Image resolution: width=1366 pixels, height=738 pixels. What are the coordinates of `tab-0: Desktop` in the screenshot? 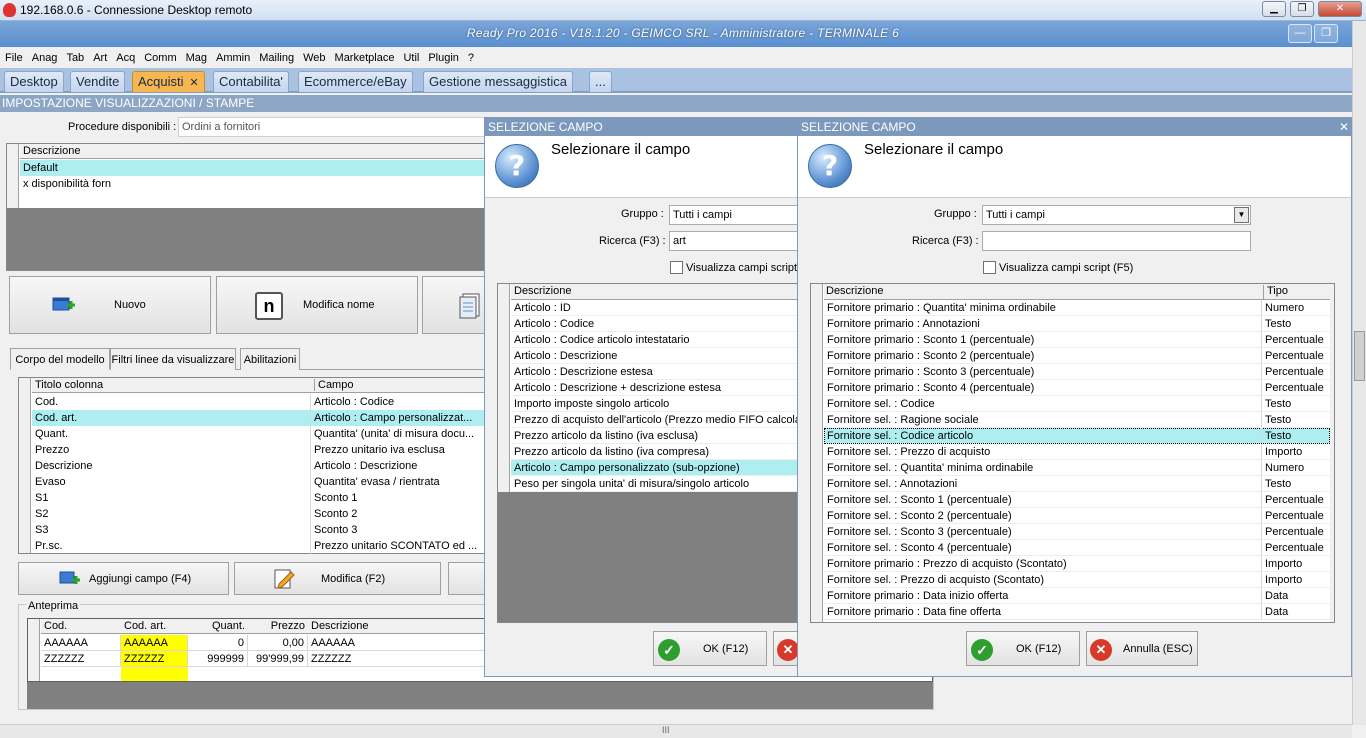 It's located at (34, 81).